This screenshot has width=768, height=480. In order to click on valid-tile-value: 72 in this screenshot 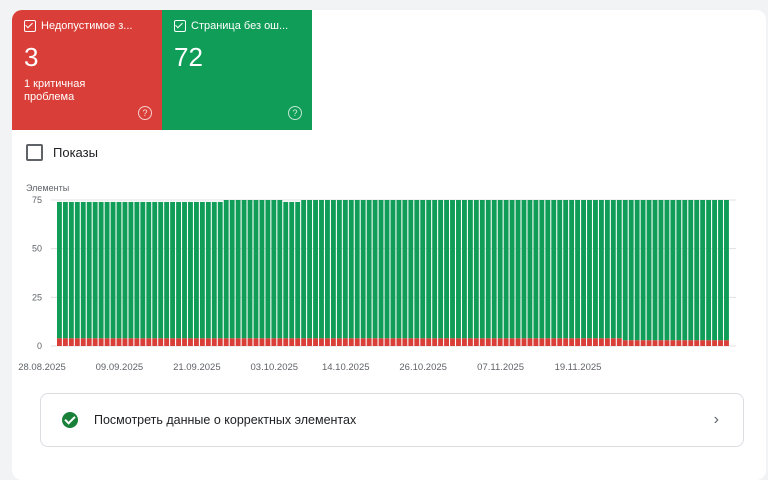, I will do `click(188, 57)`.